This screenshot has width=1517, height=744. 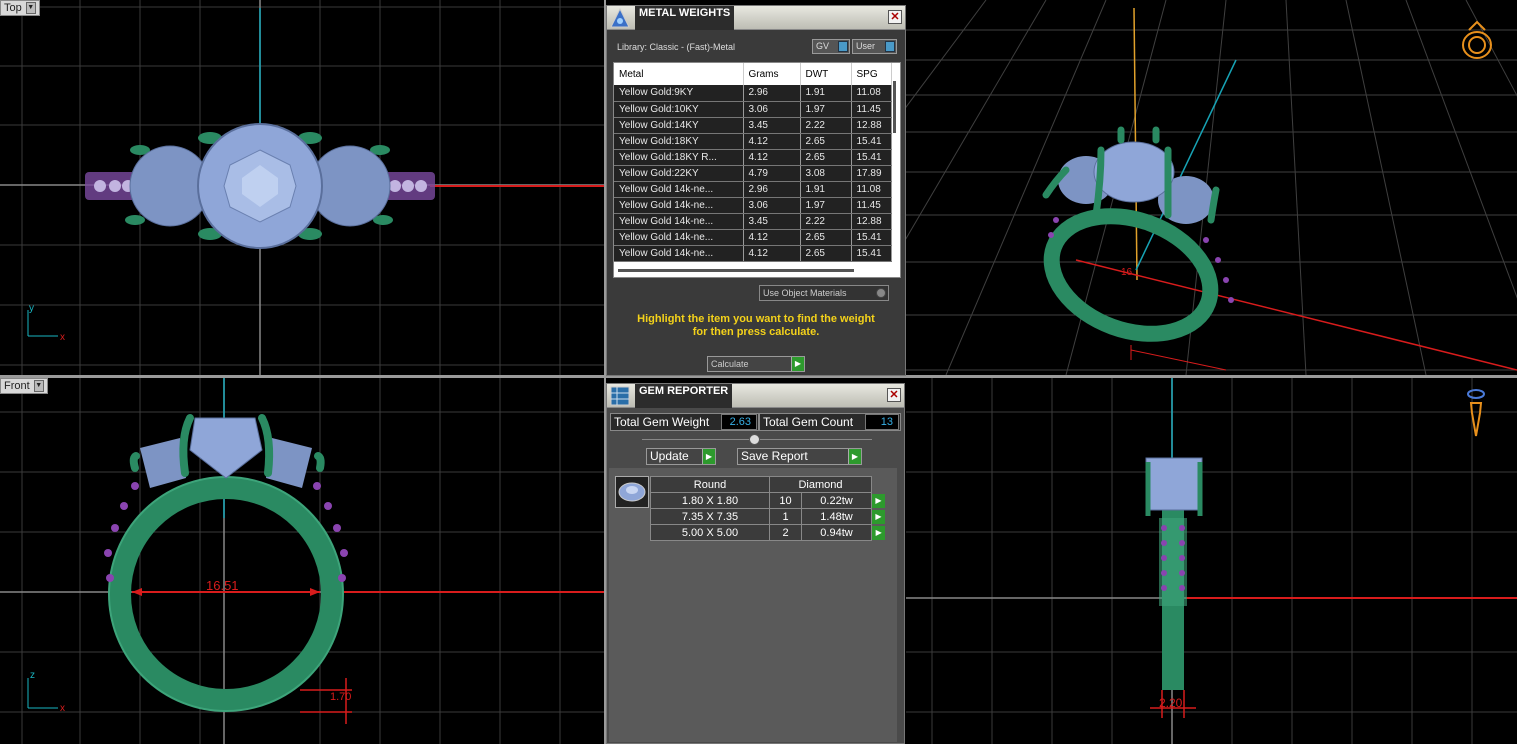 What do you see at coordinates (881, 293) in the screenshot?
I see `radio-icon` at bounding box center [881, 293].